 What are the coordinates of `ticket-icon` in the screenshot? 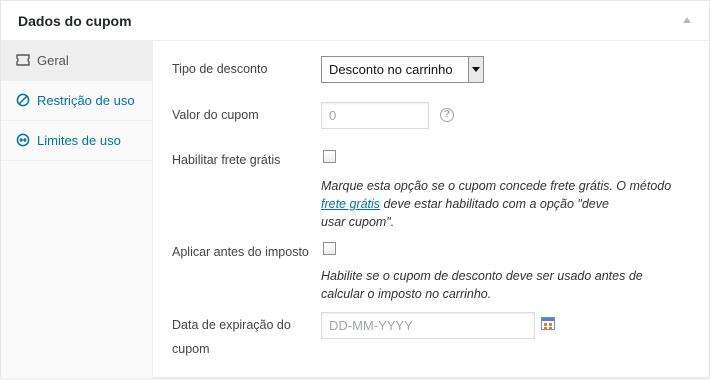 It's located at (23, 60).